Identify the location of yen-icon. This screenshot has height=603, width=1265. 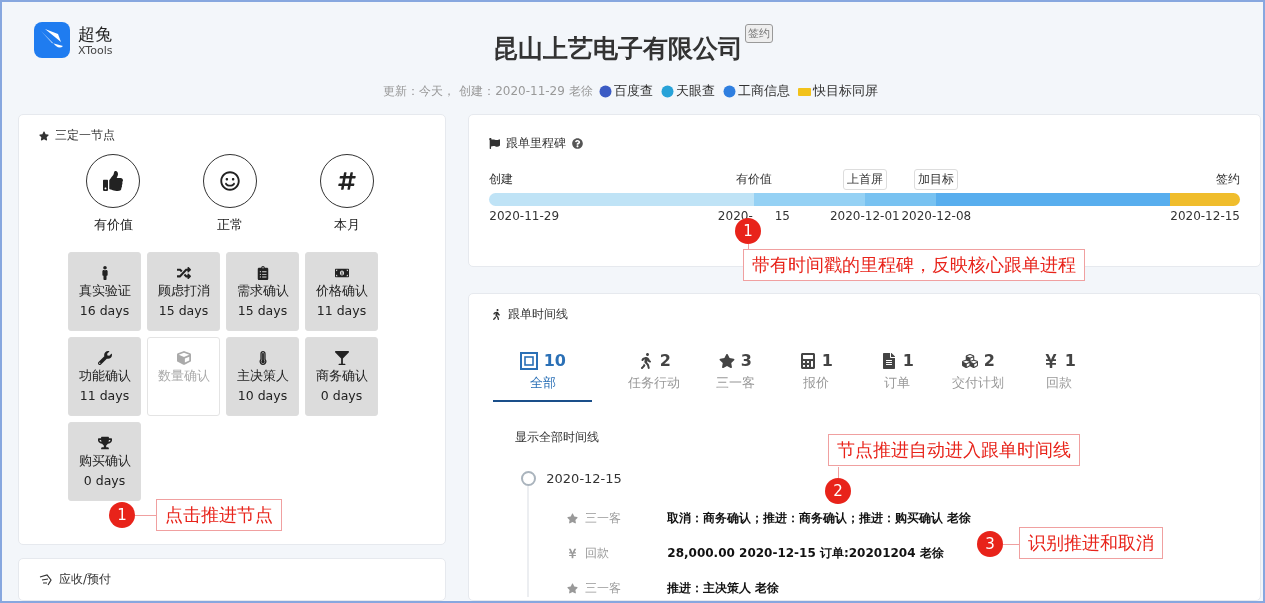
(573, 553).